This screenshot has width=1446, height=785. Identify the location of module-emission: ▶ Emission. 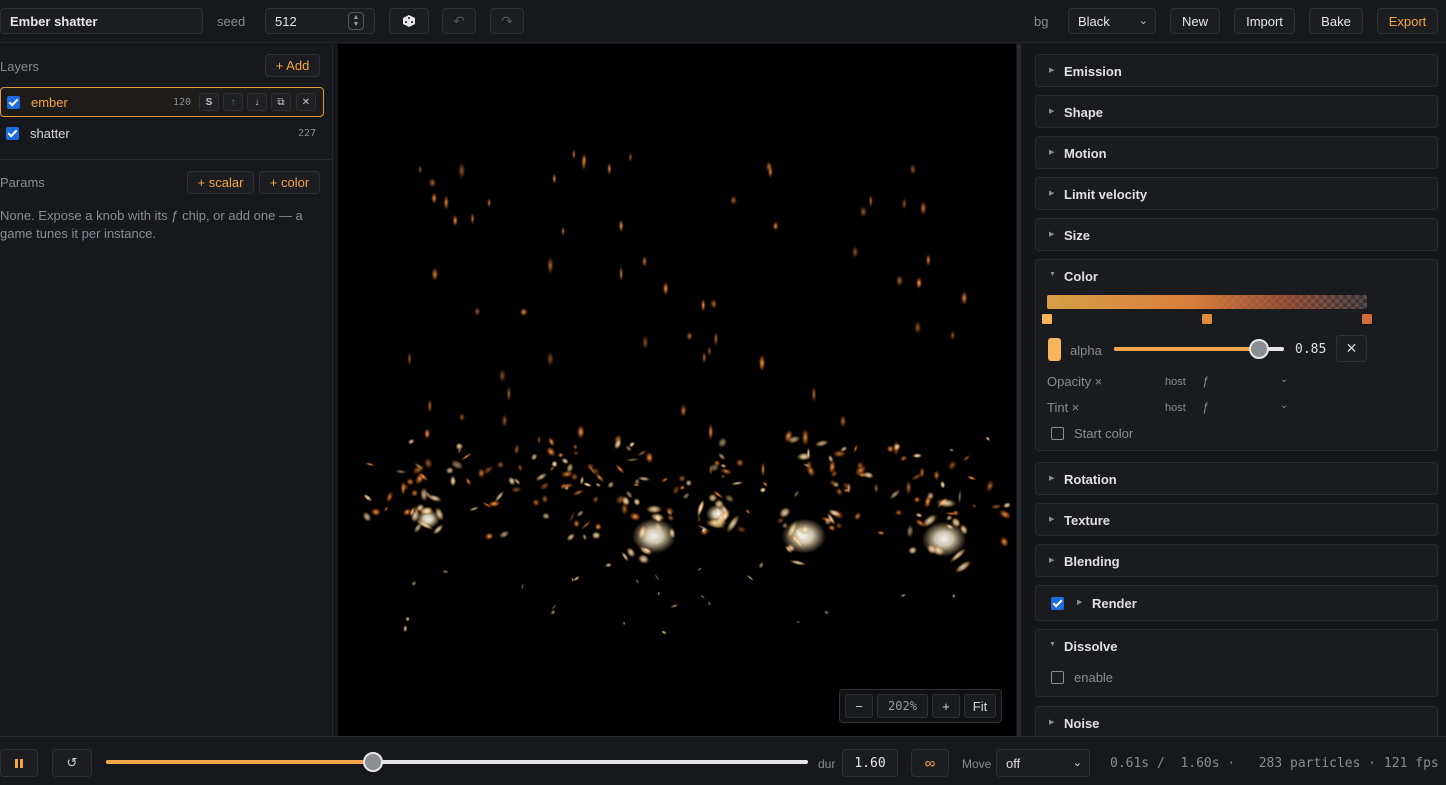
(1236, 70).